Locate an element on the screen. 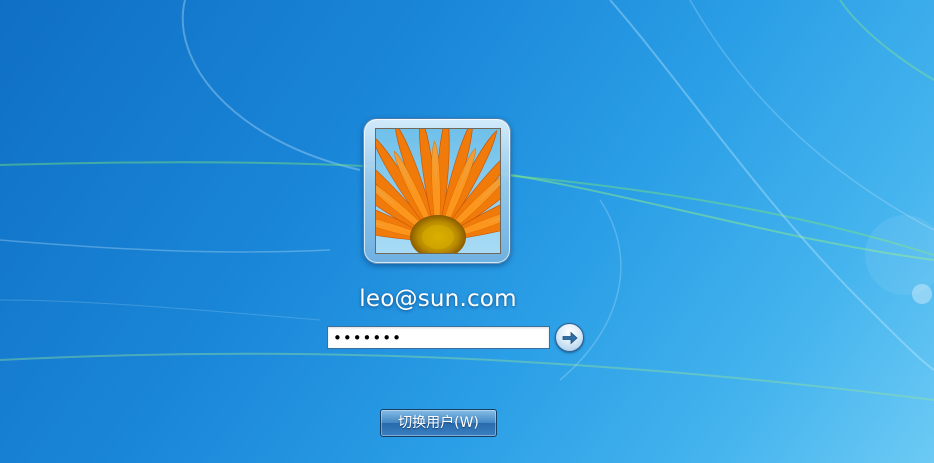 Image resolution: width=934 pixels, height=463 pixels. arrow-right-icon is located at coordinates (570, 338).